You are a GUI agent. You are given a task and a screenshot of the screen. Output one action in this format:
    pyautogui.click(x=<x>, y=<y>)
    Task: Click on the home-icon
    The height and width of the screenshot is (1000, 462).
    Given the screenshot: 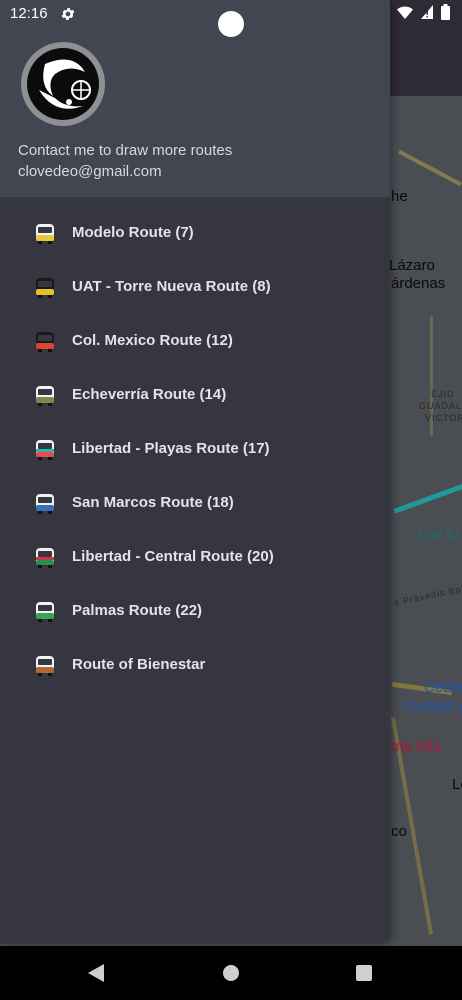 What is the action you would take?
    pyautogui.click(x=231, y=973)
    